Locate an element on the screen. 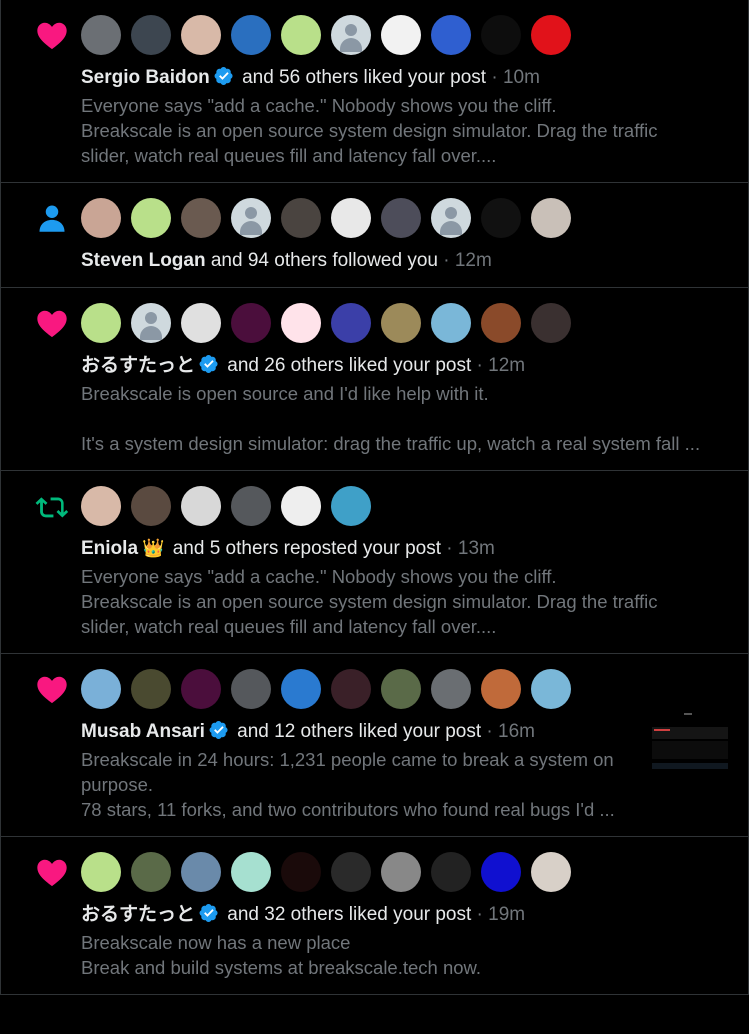 This screenshot has width=749, height=1034. user-name-link: Sergio Baidon is located at coordinates (145, 77).